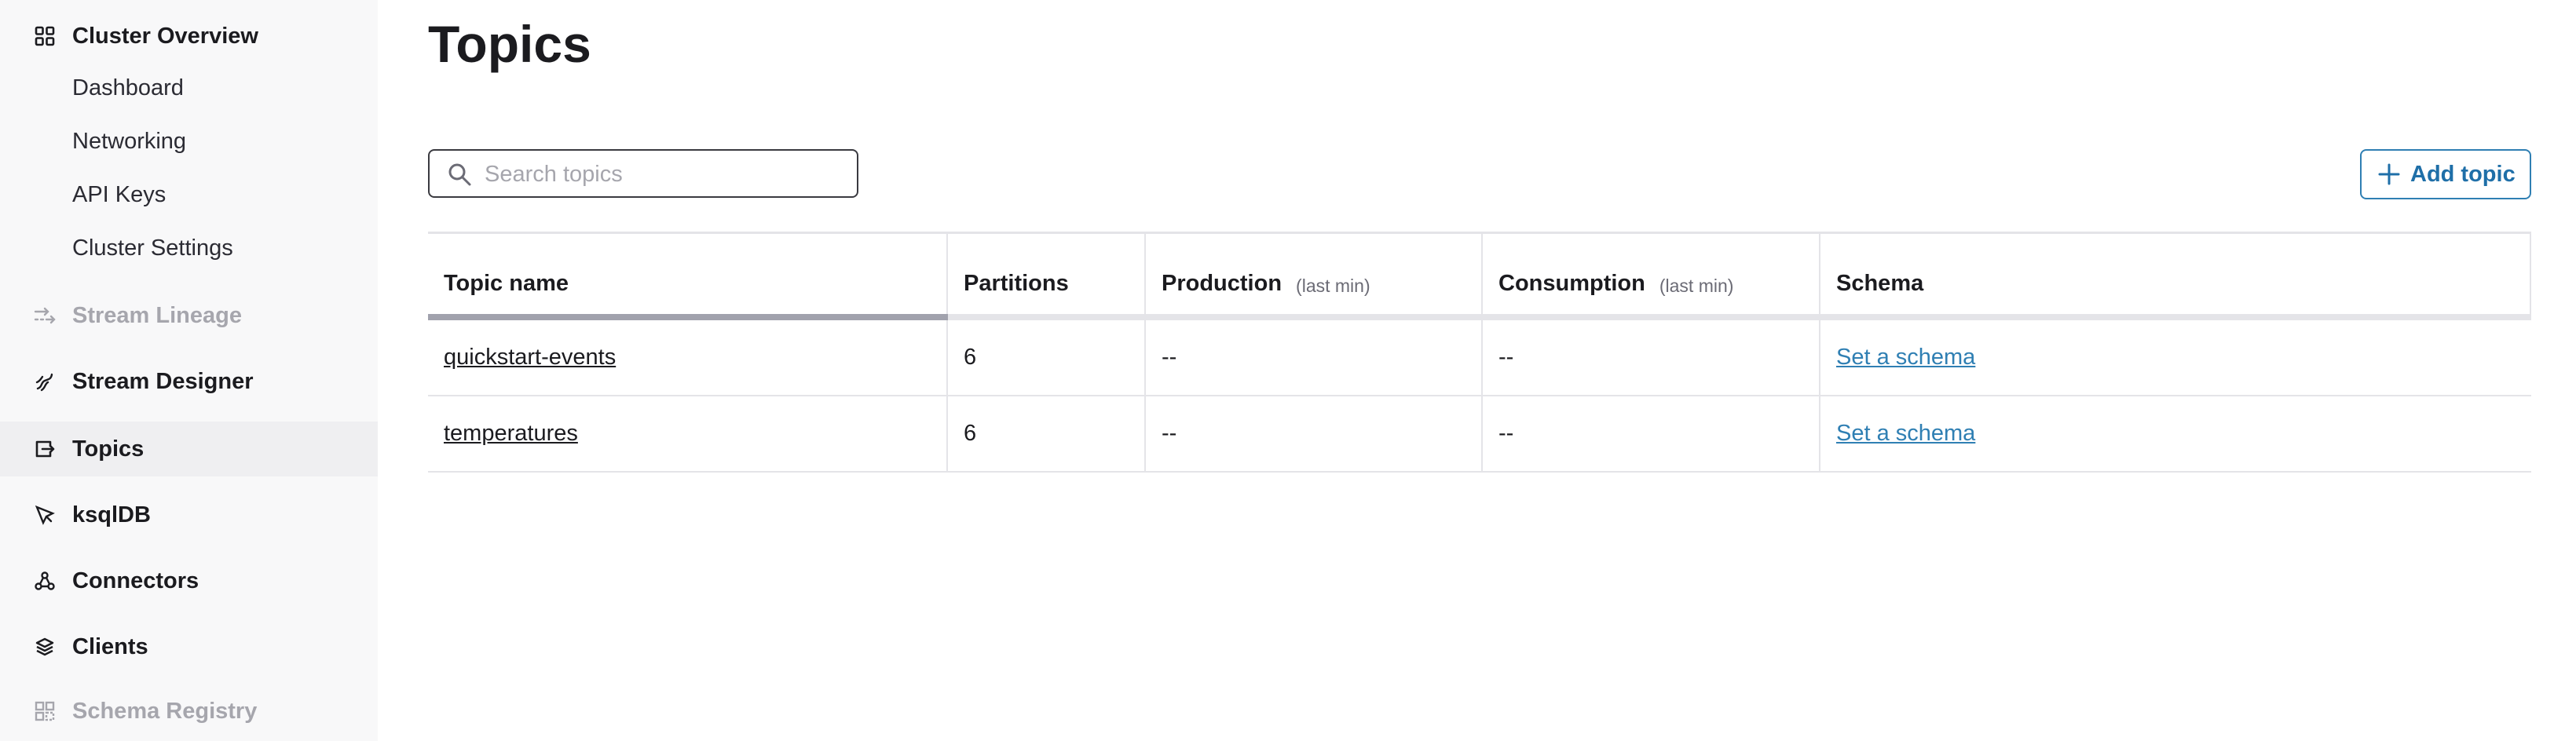  I want to click on add-topic-label: Add topic, so click(2463, 174).